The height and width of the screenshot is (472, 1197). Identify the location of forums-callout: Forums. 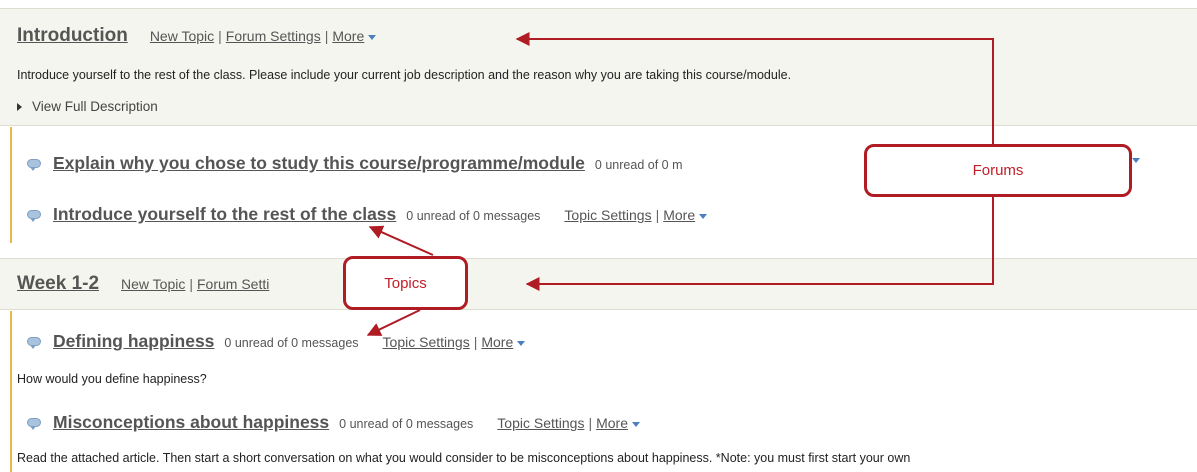
(998, 170).